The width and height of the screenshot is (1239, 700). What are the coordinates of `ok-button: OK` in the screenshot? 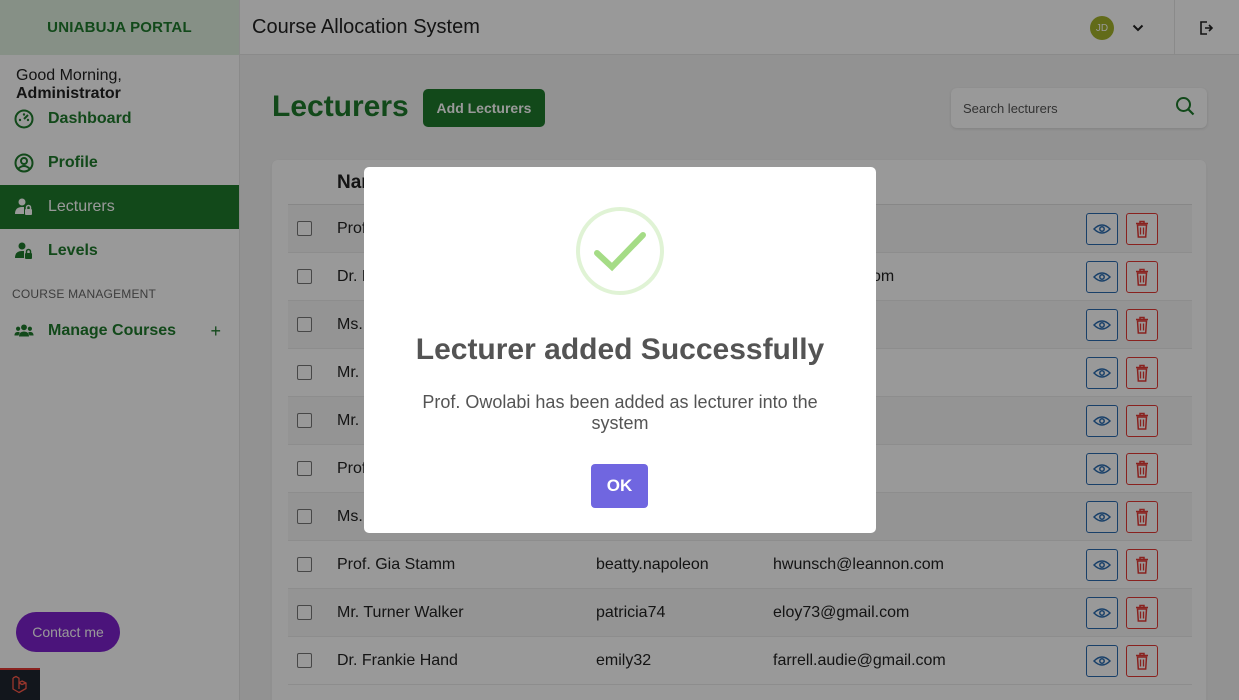 It's located at (619, 486).